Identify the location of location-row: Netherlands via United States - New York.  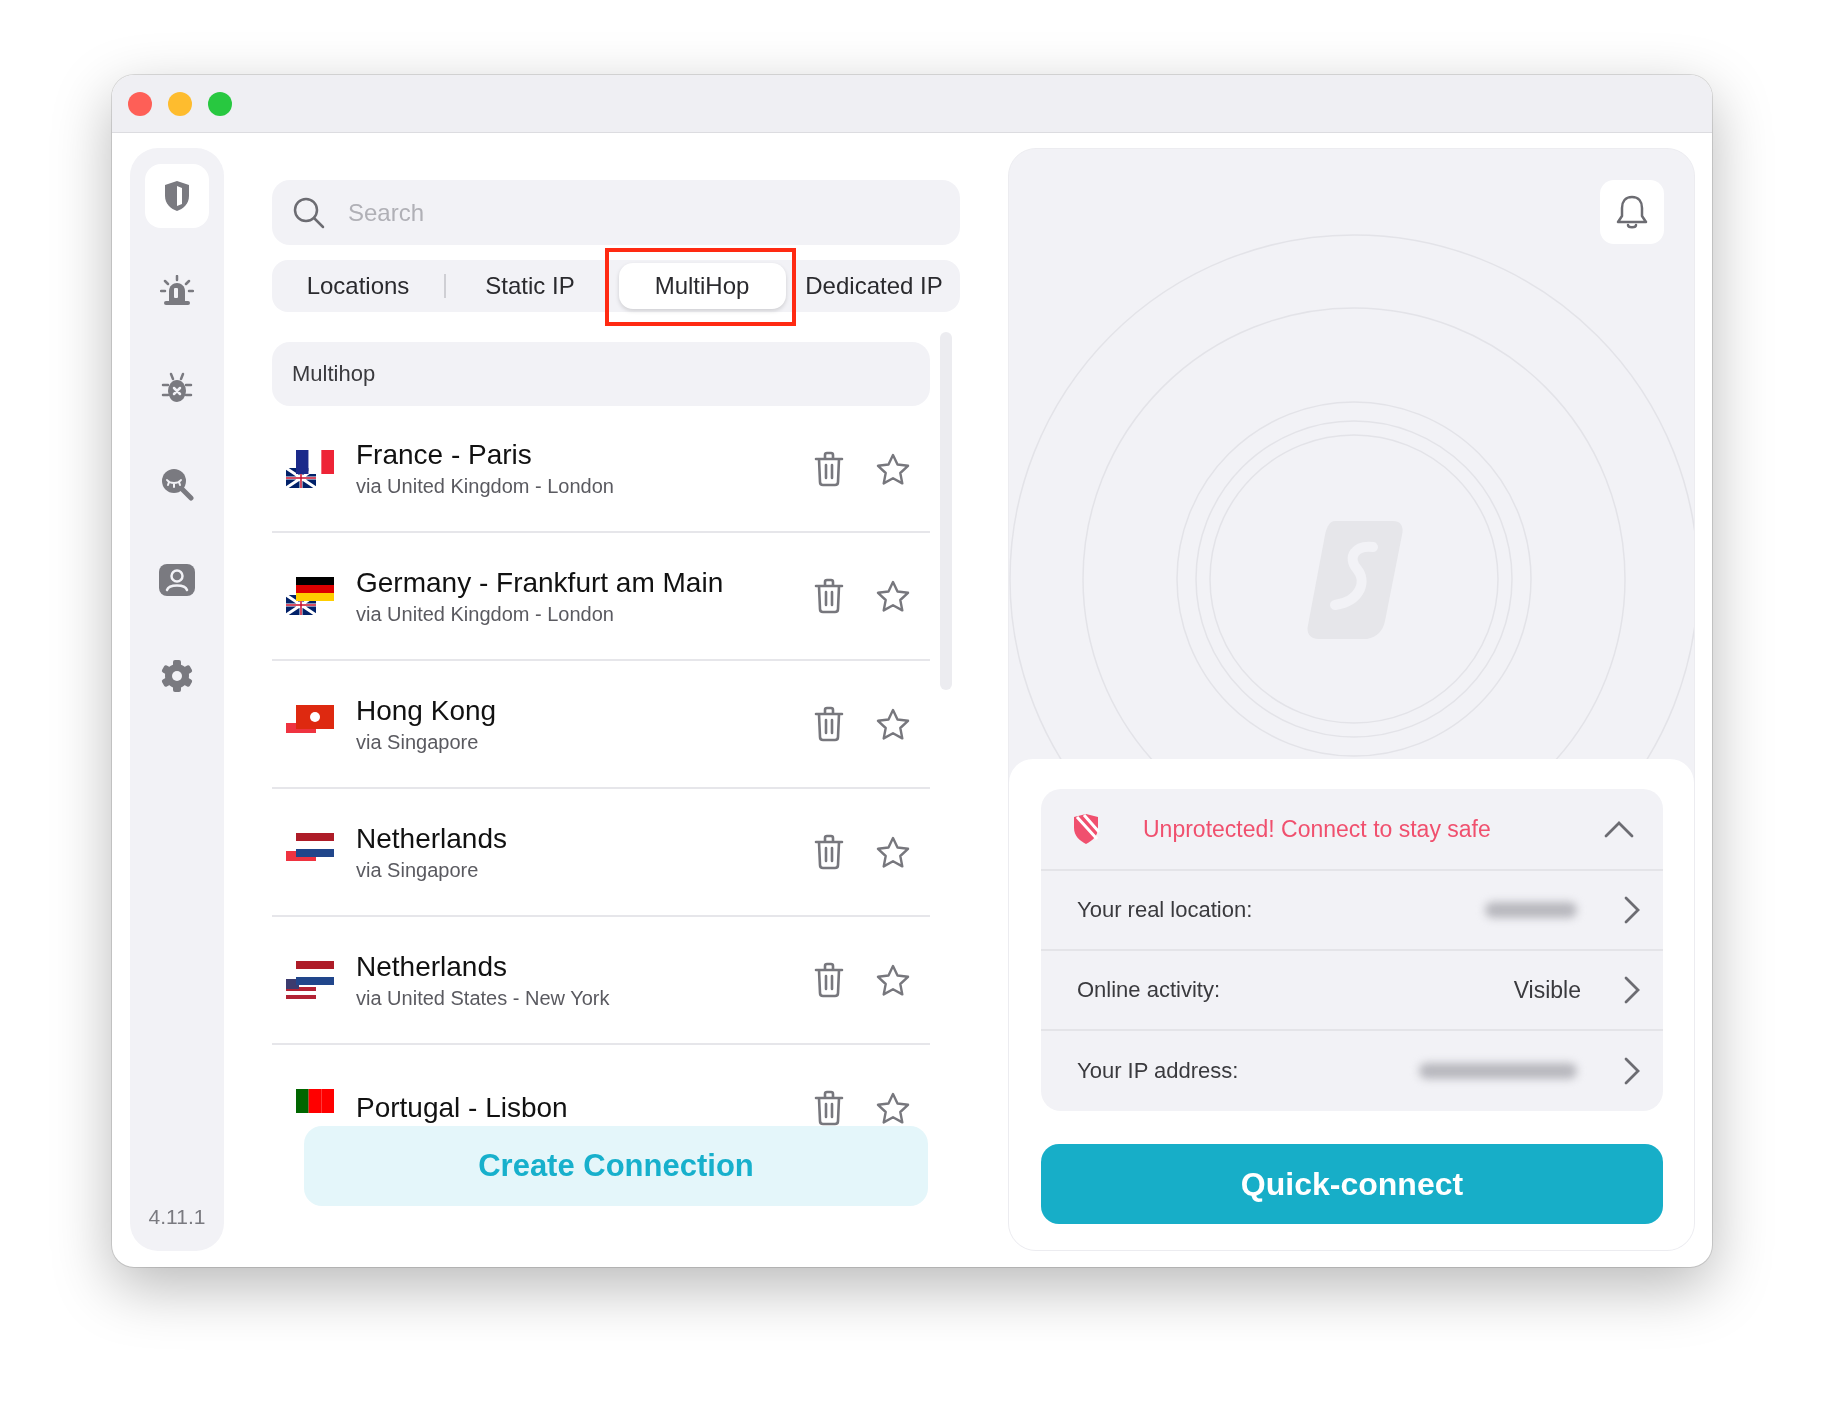
(601, 981).